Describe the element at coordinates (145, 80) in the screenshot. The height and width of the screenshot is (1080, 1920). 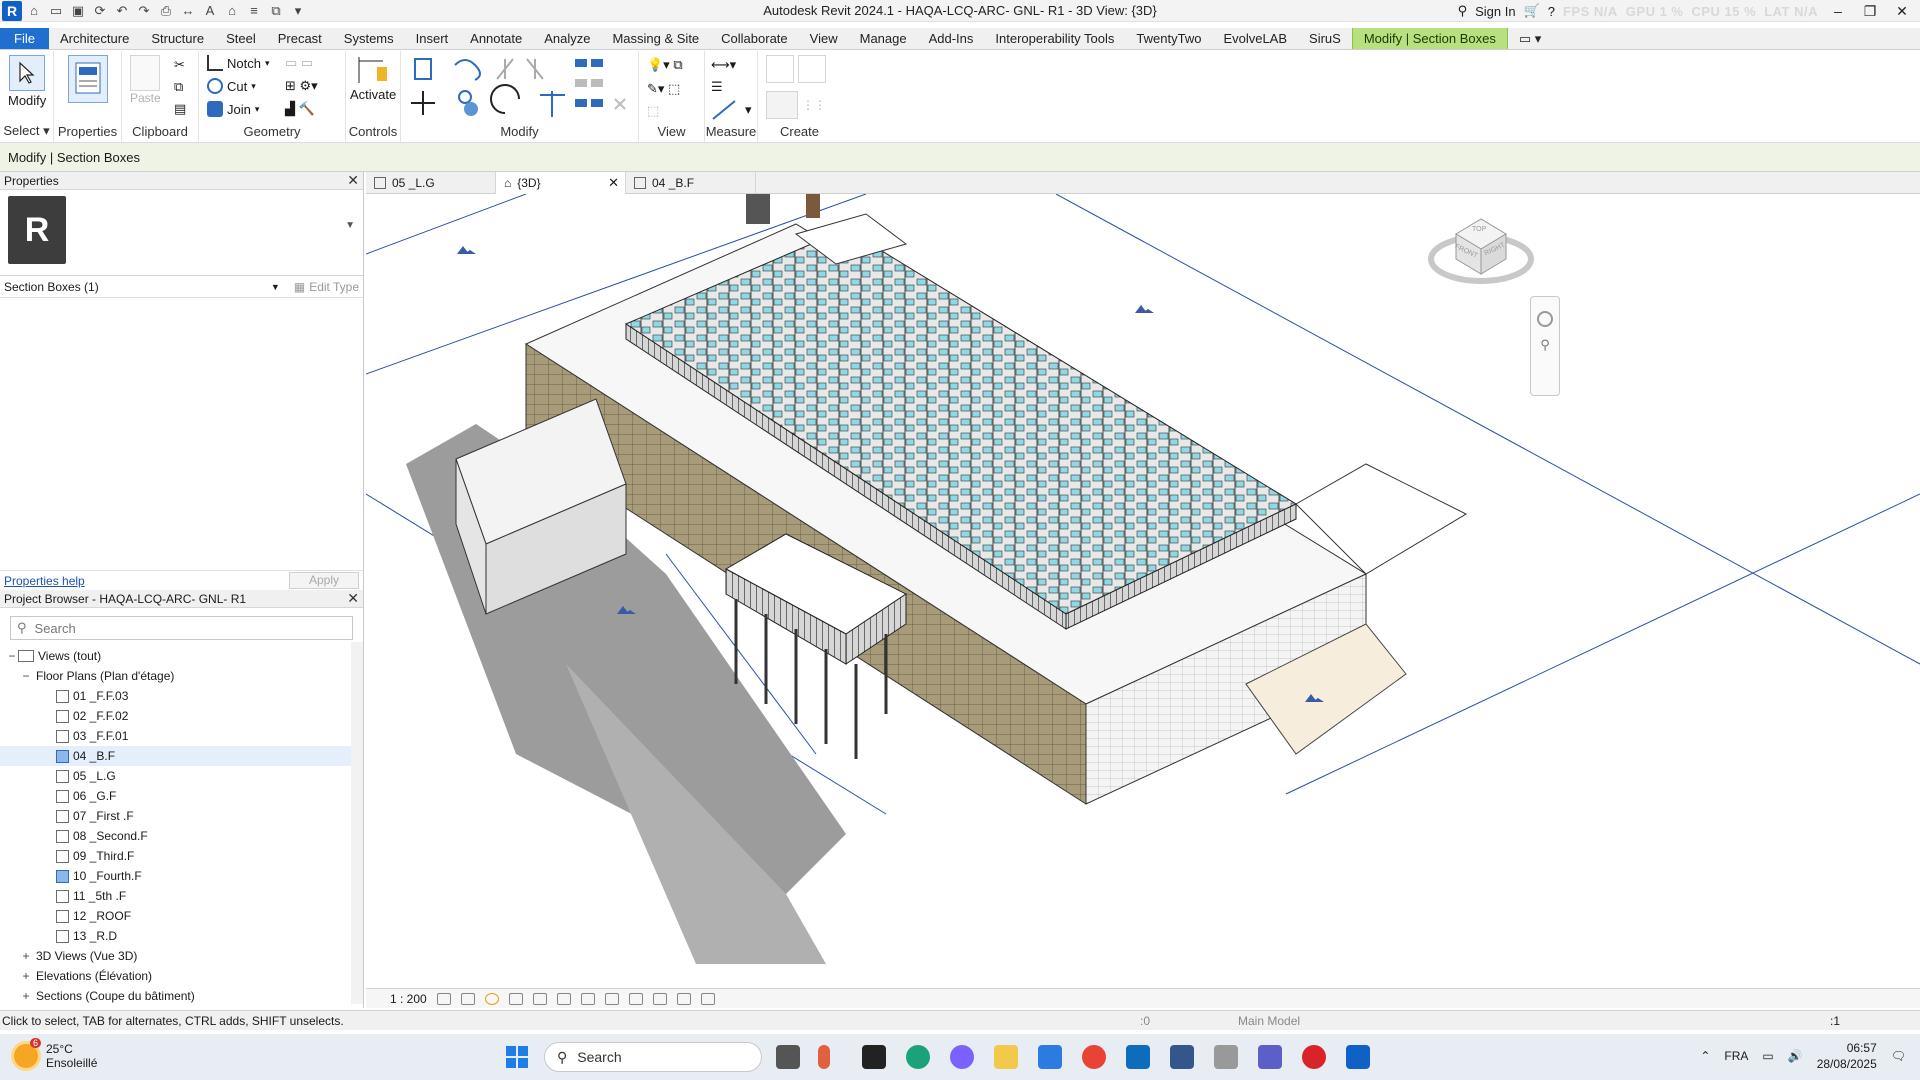
I see `paste-button: Paste` at that location.